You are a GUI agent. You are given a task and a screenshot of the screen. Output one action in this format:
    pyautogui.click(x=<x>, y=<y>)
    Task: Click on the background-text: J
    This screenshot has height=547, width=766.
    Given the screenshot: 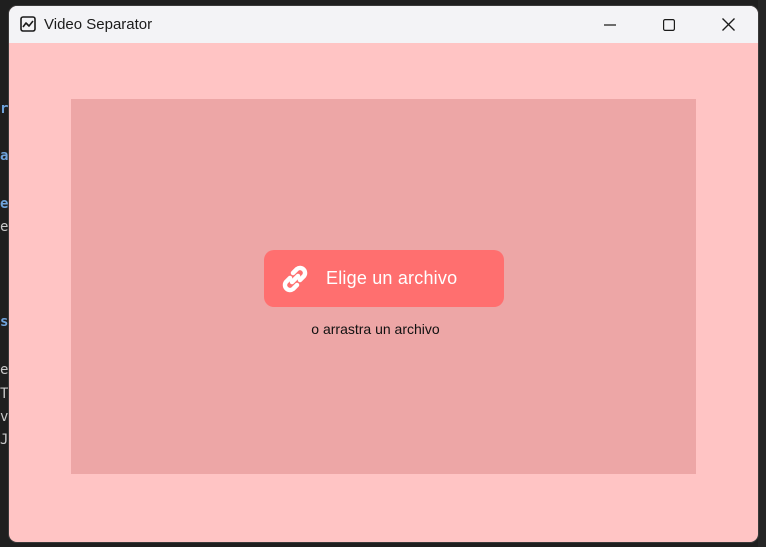 What is the action you would take?
    pyautogui.click(x=4, y=440)
    